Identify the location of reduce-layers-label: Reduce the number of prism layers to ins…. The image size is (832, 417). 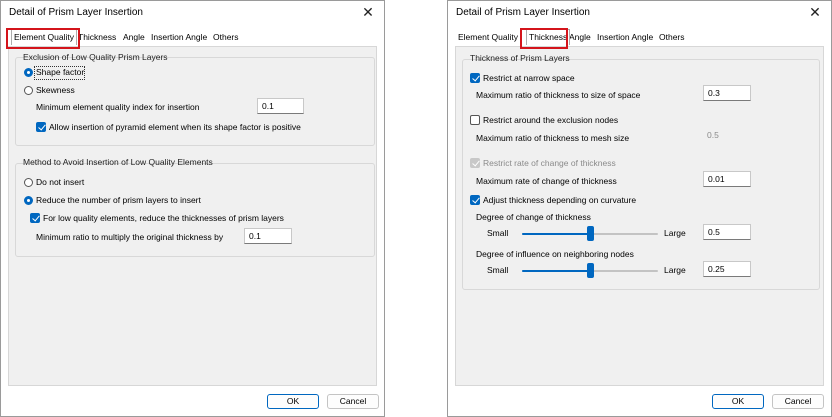
(118, 200).